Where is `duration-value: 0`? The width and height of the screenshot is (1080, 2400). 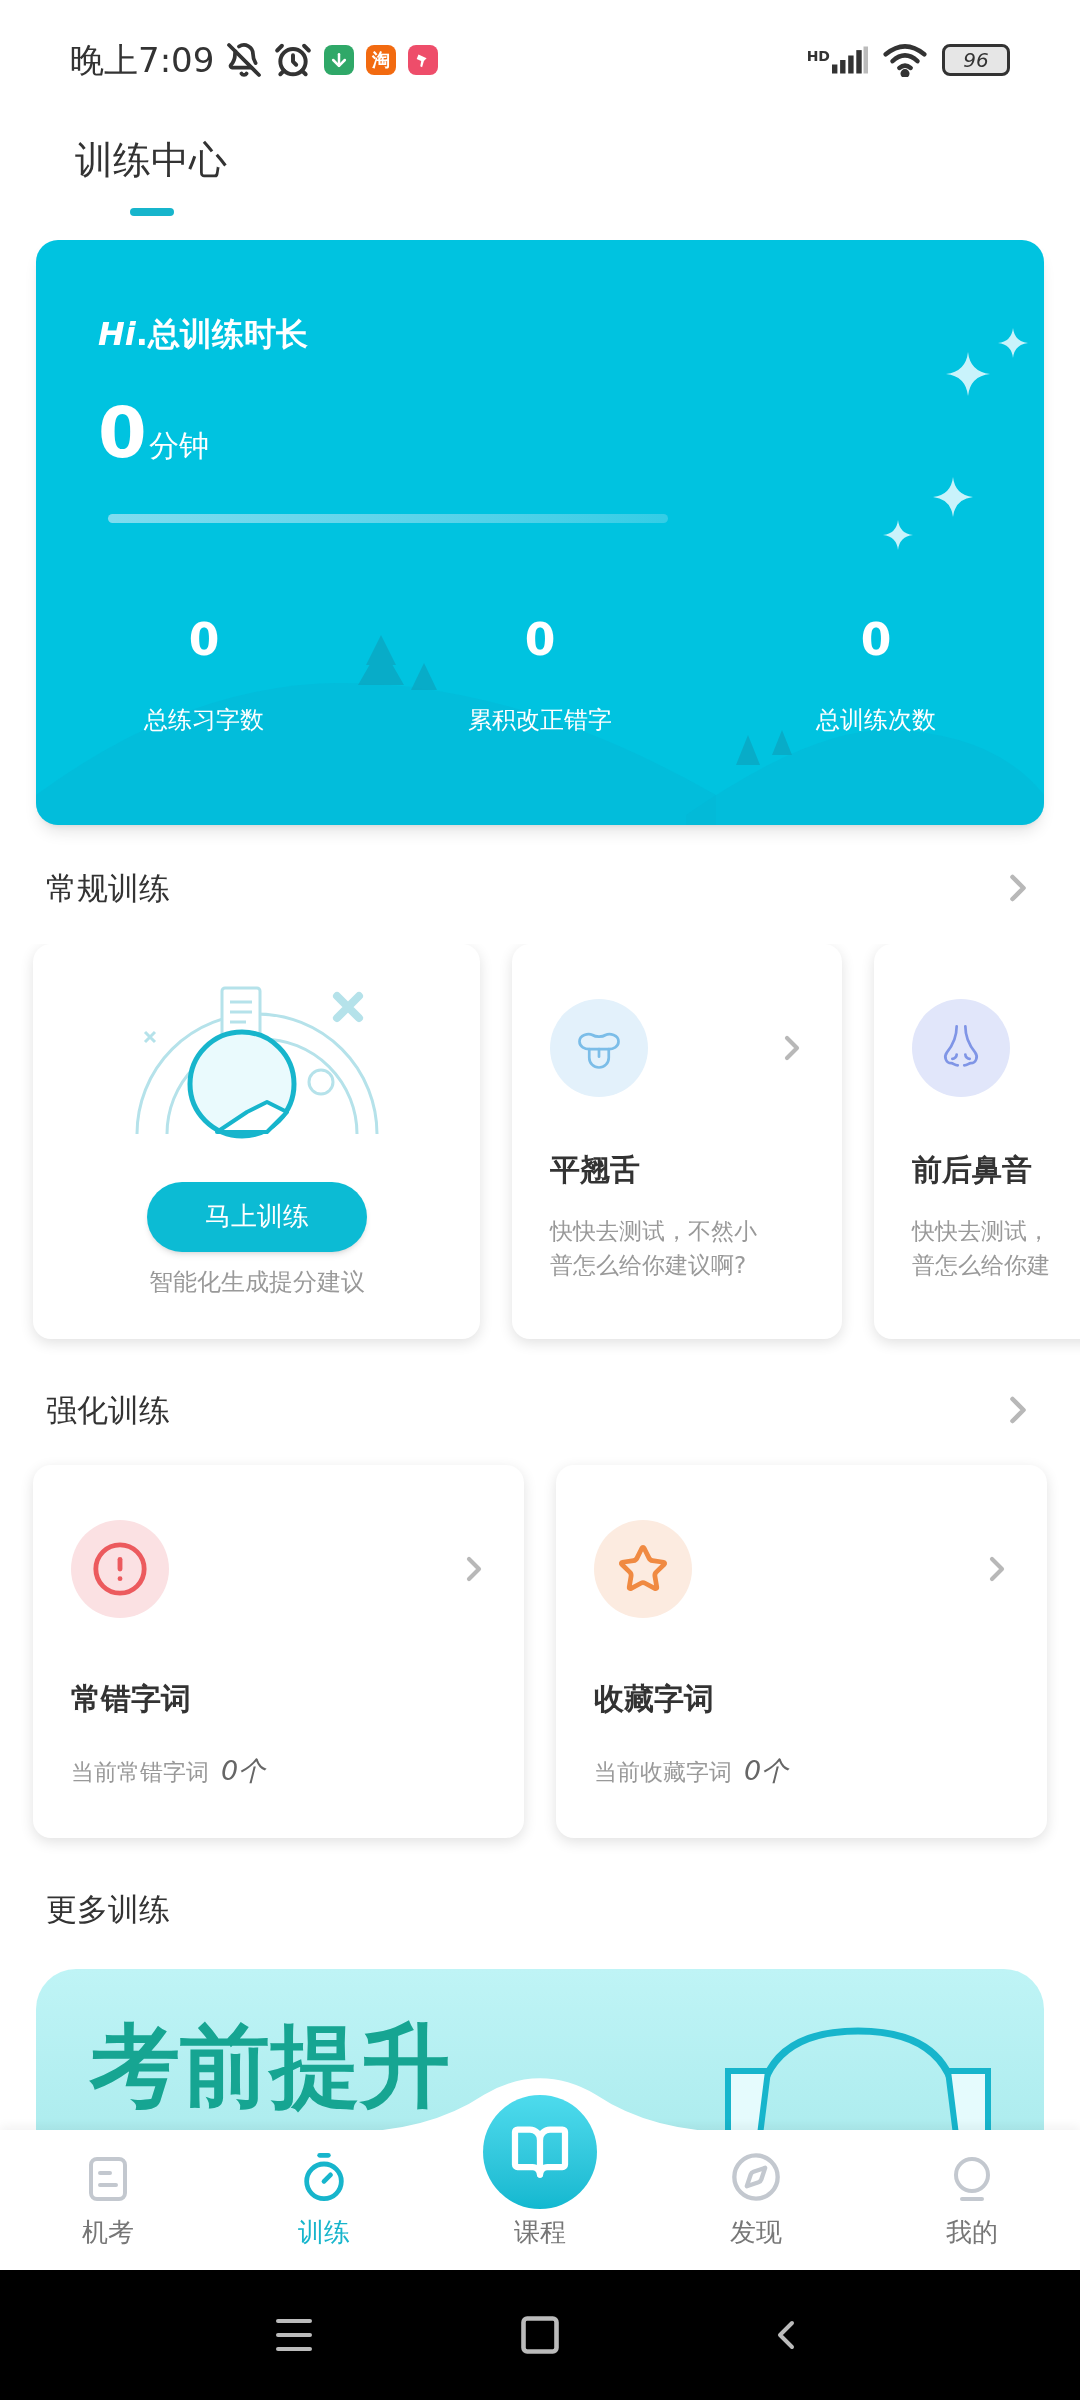 duration-value: 0 is located at coordinates (122, 433).